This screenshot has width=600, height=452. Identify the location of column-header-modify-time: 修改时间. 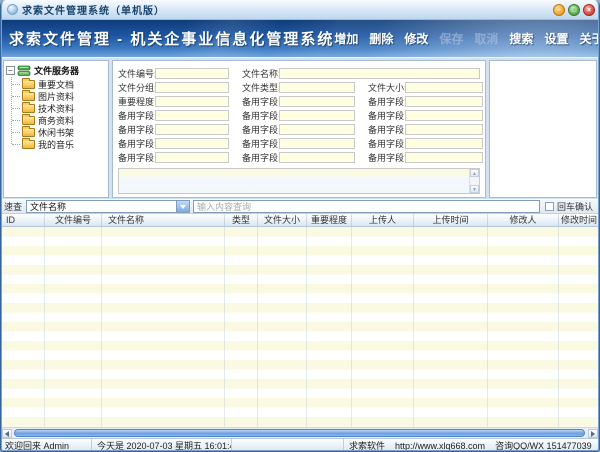
(579, 220).